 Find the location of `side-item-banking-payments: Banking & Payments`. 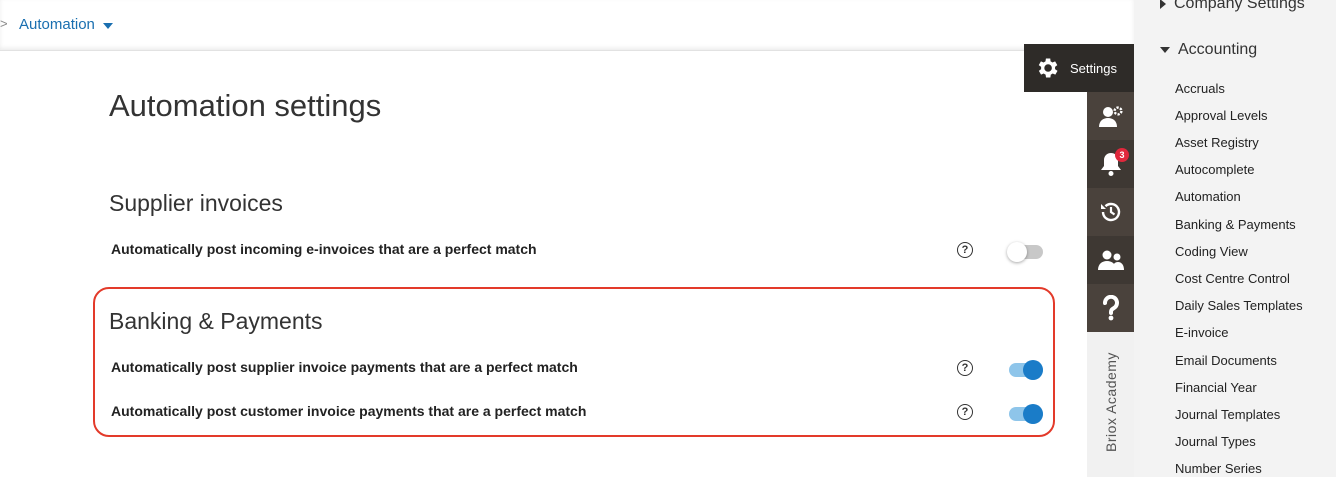

side-item-banking-payments: Banking & Payments is located at coordinates (1235, 224).